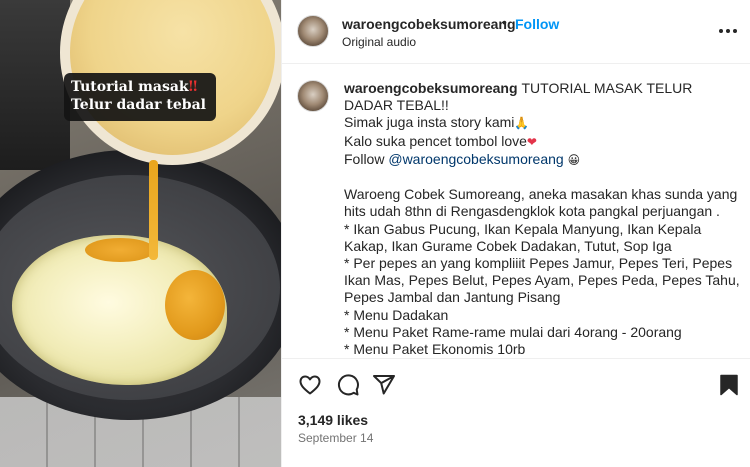  What do you see at coordinates (366, 158) in the screenshot?
I see `caption-line-4: Follow` at bounding box center [366, 158].